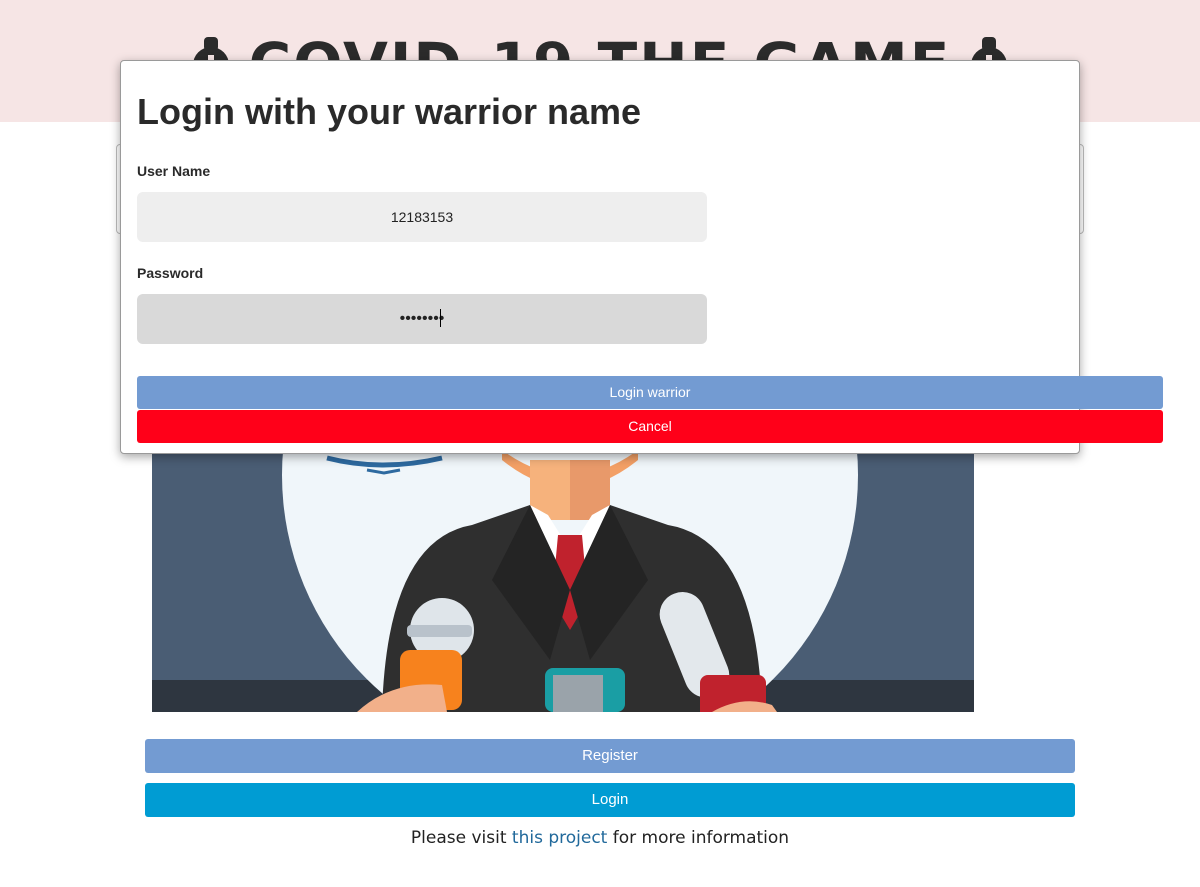  Describe the element at coordinates (650, 426) in the screenshot. I see `cancel-button: Cancel` at that location.